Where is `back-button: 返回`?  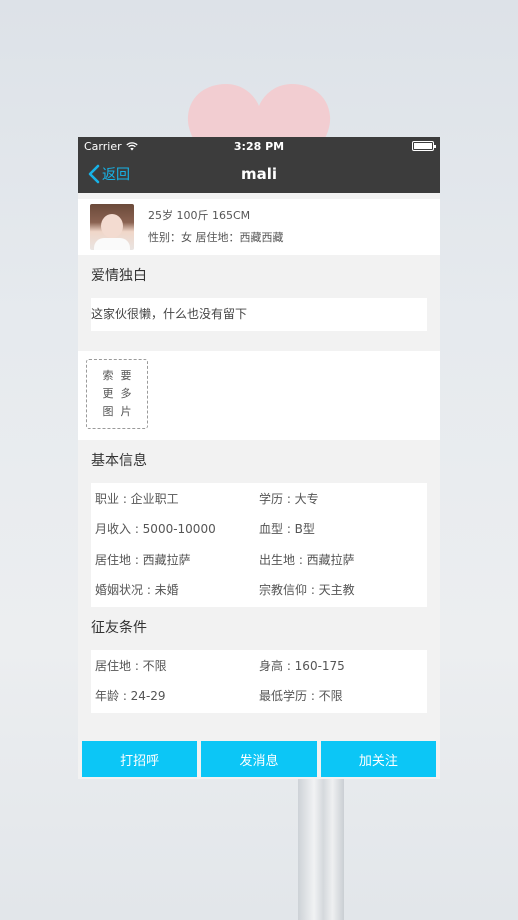
back-button: 返回 is located at coordinates (109, 174).